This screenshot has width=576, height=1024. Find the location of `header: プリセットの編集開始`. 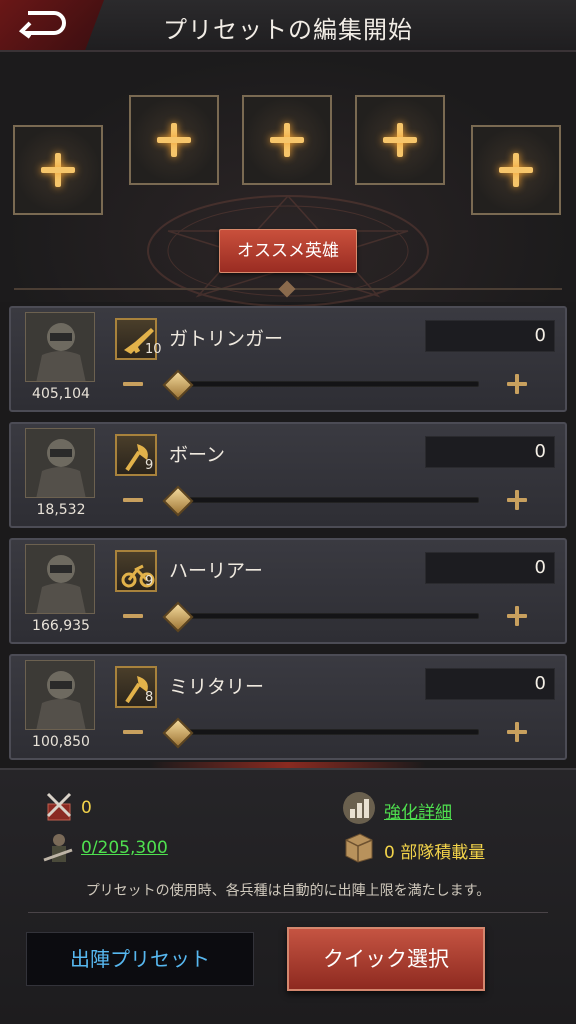

header: プリセットの編集開始 is located at coordinates (288, 26).